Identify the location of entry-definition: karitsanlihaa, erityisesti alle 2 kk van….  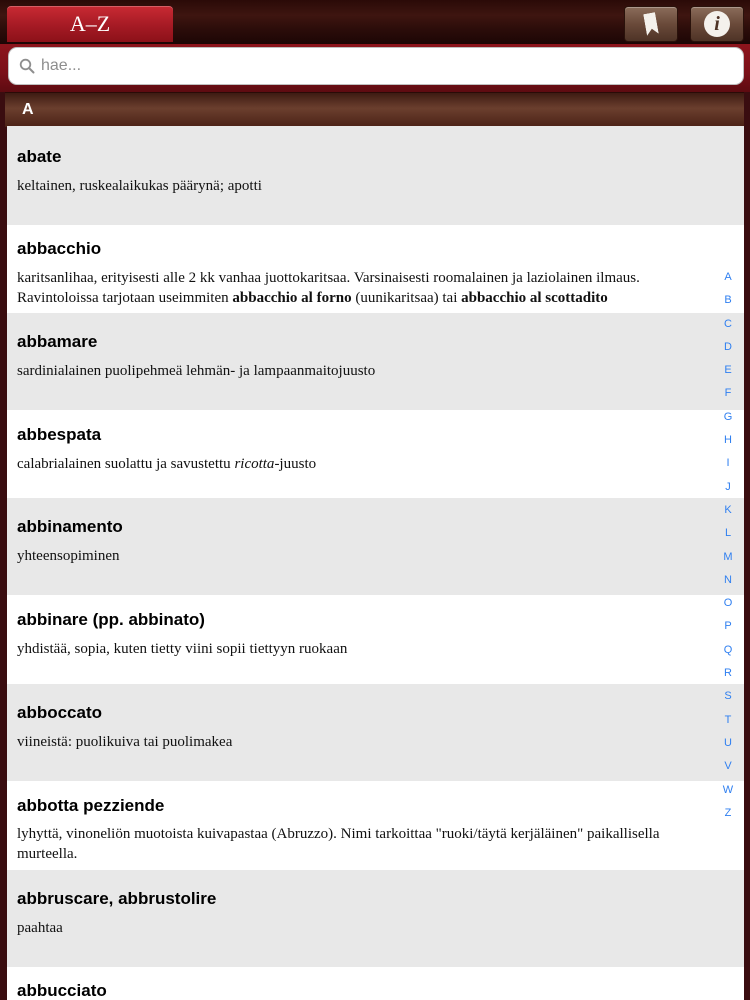
(367, 288).